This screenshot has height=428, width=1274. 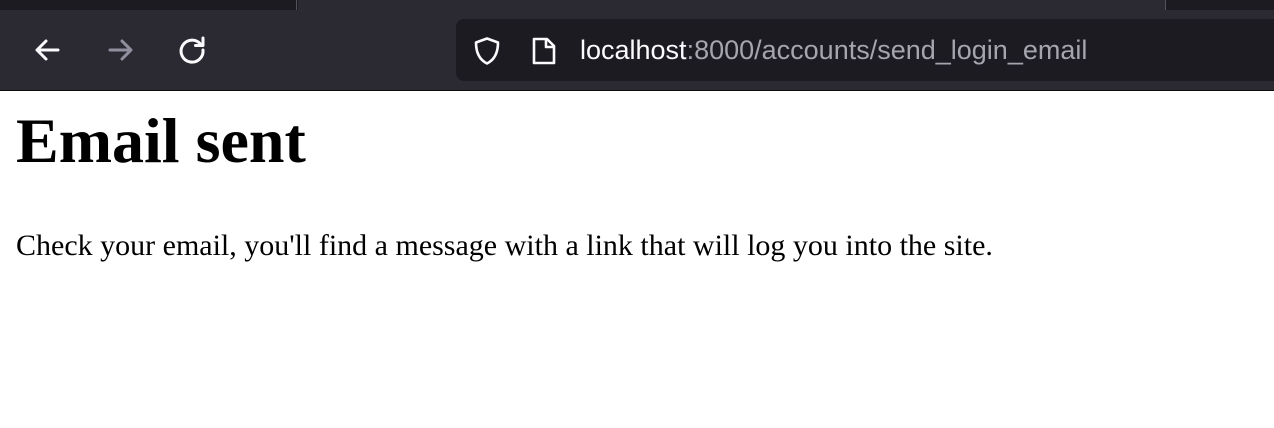 I want to click on url-text: localhost:8000/accounts/send_login_email, so click(x=833, y=50).